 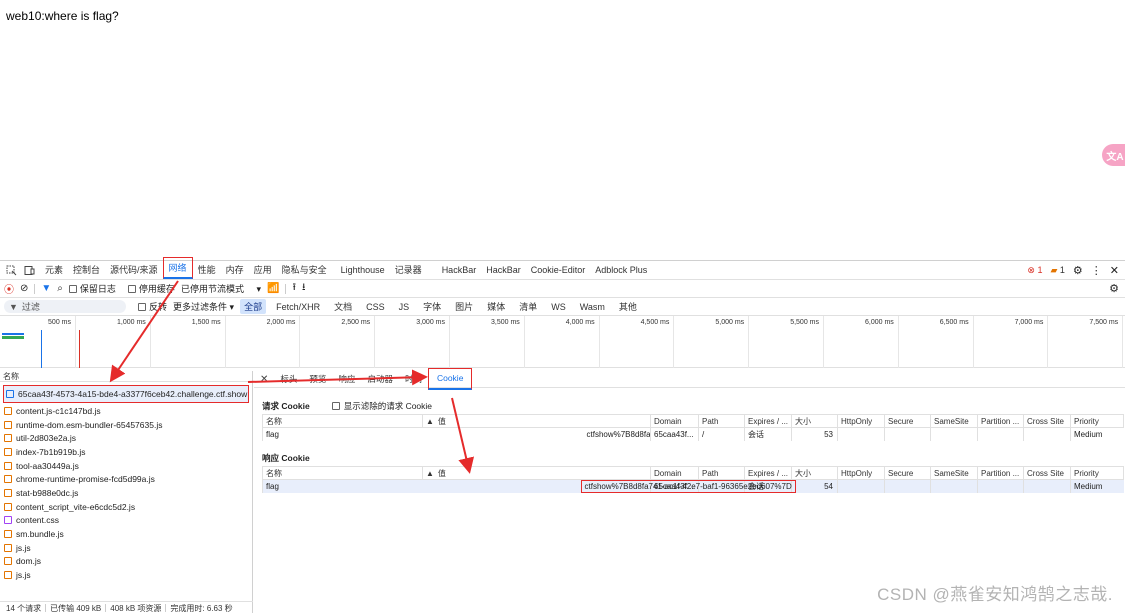 I want to click on tab-adblock-plus: Adblock Plus, so click(x=621, y=270).